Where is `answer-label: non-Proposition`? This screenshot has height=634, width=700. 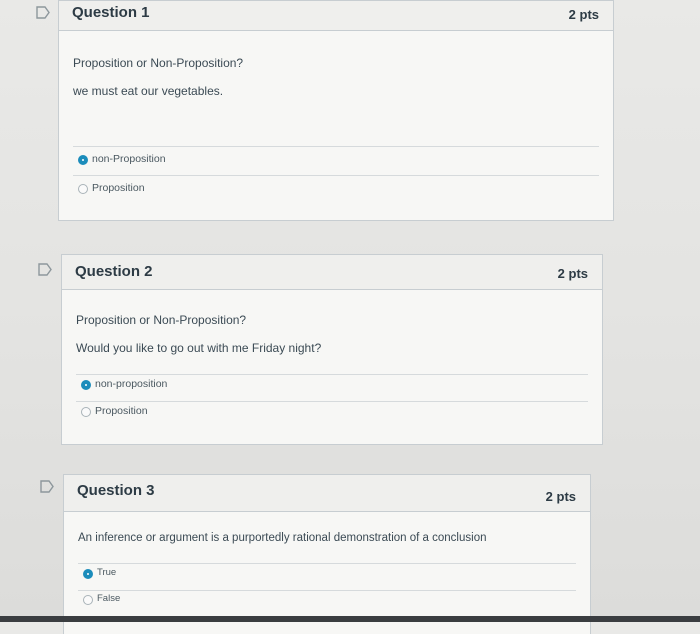 answer-label: non-Proposition is located at coordinates (129, 159).